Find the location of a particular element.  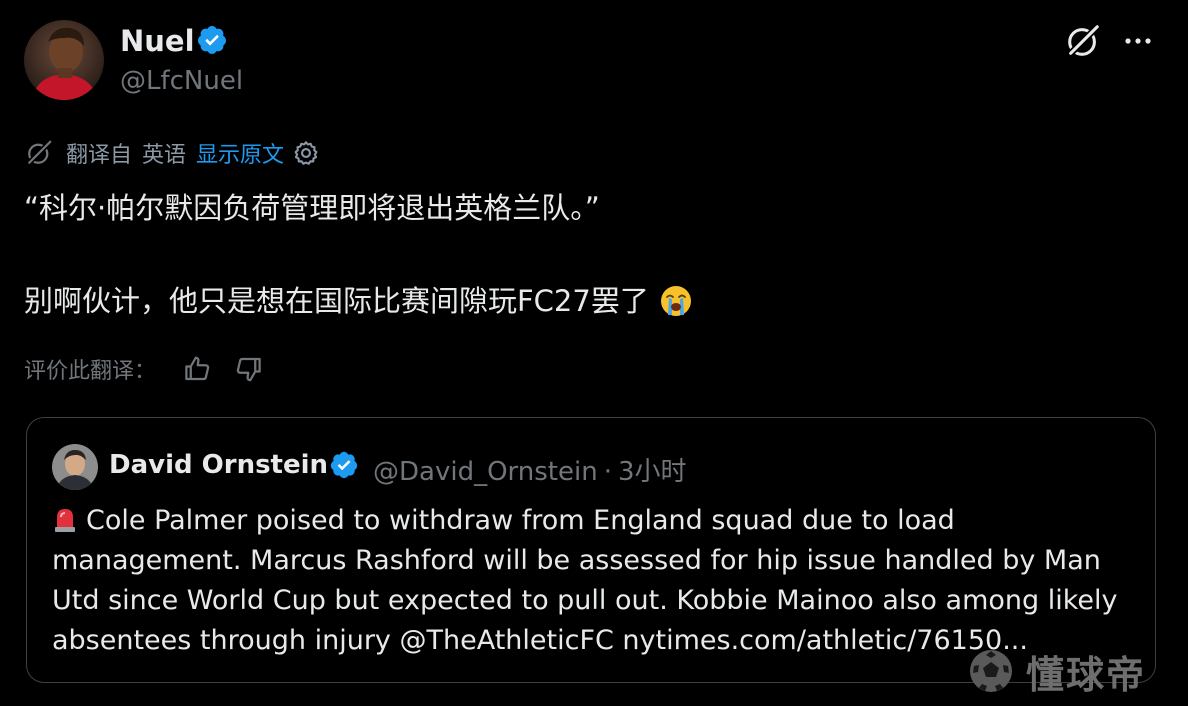

grok-icon is located at coordinates (1083, 41).